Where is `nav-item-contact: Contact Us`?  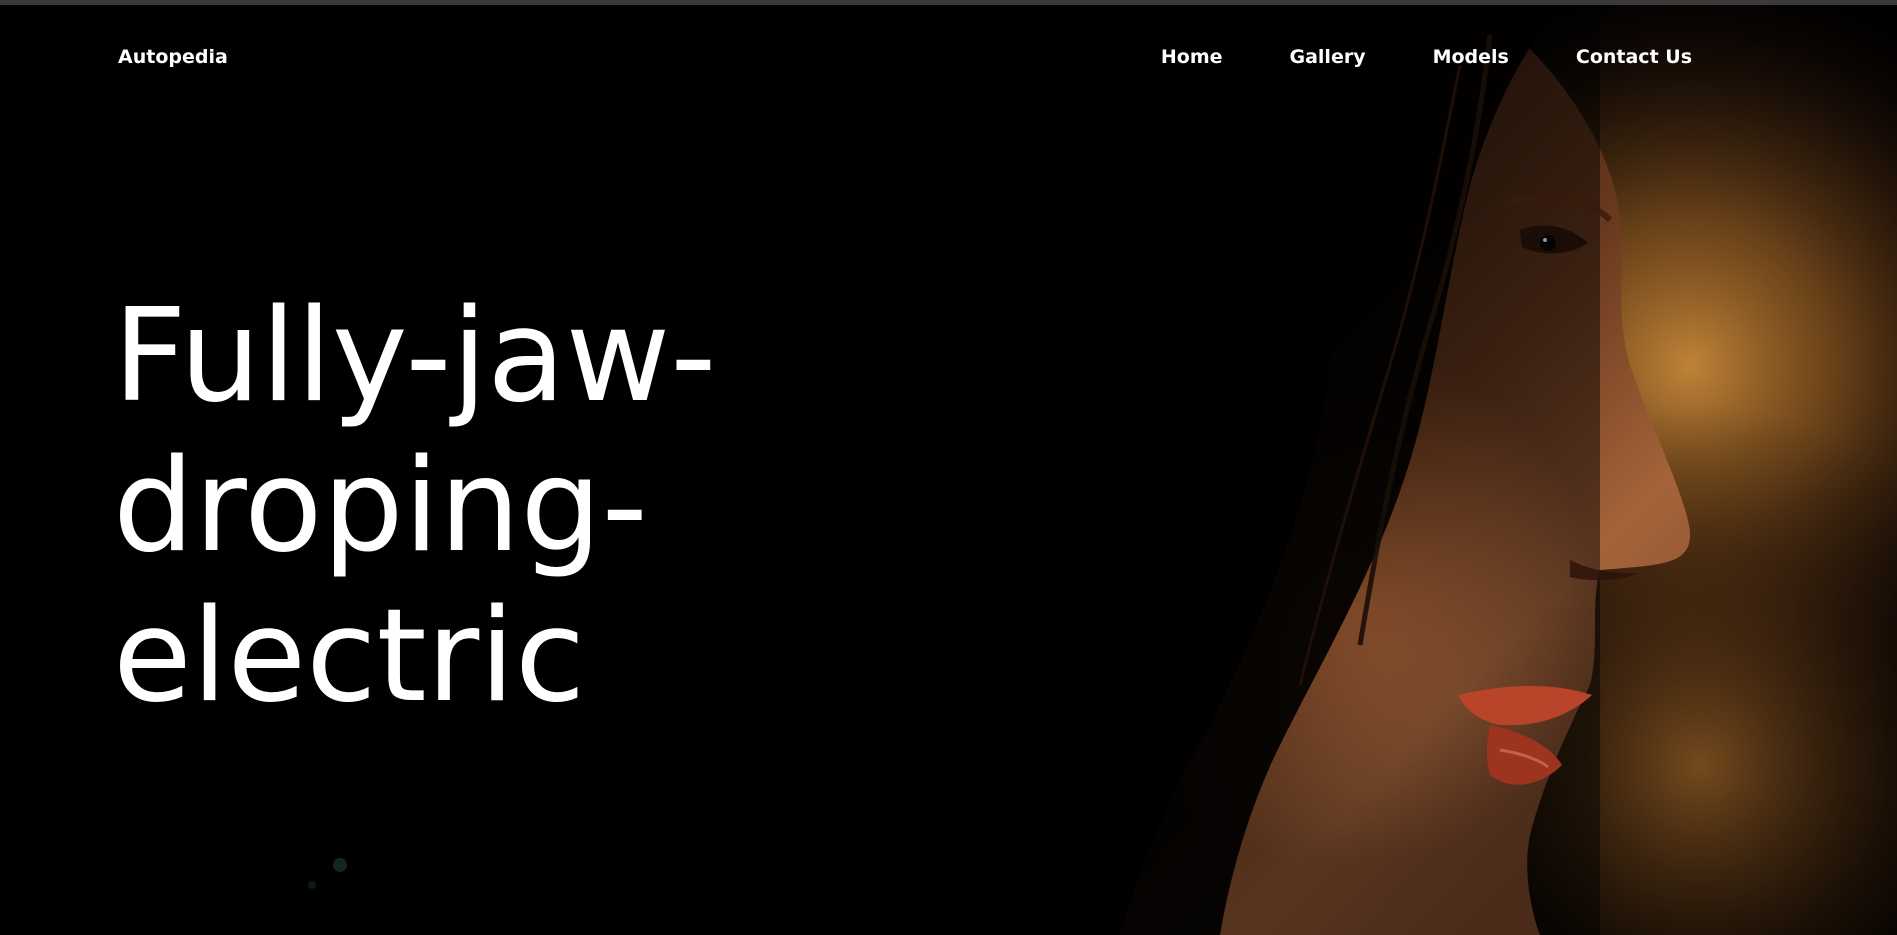 nav-item-contact: Contact Us is located at coordinates (1634, 57).